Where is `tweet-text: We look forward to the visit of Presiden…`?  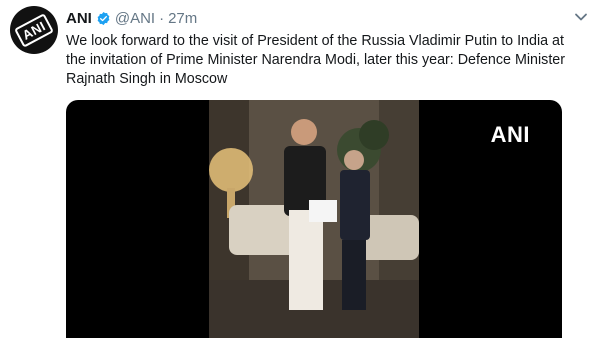
tweet-text: We look forward to the visit of Presiden… is located at coordinates (316, 60).